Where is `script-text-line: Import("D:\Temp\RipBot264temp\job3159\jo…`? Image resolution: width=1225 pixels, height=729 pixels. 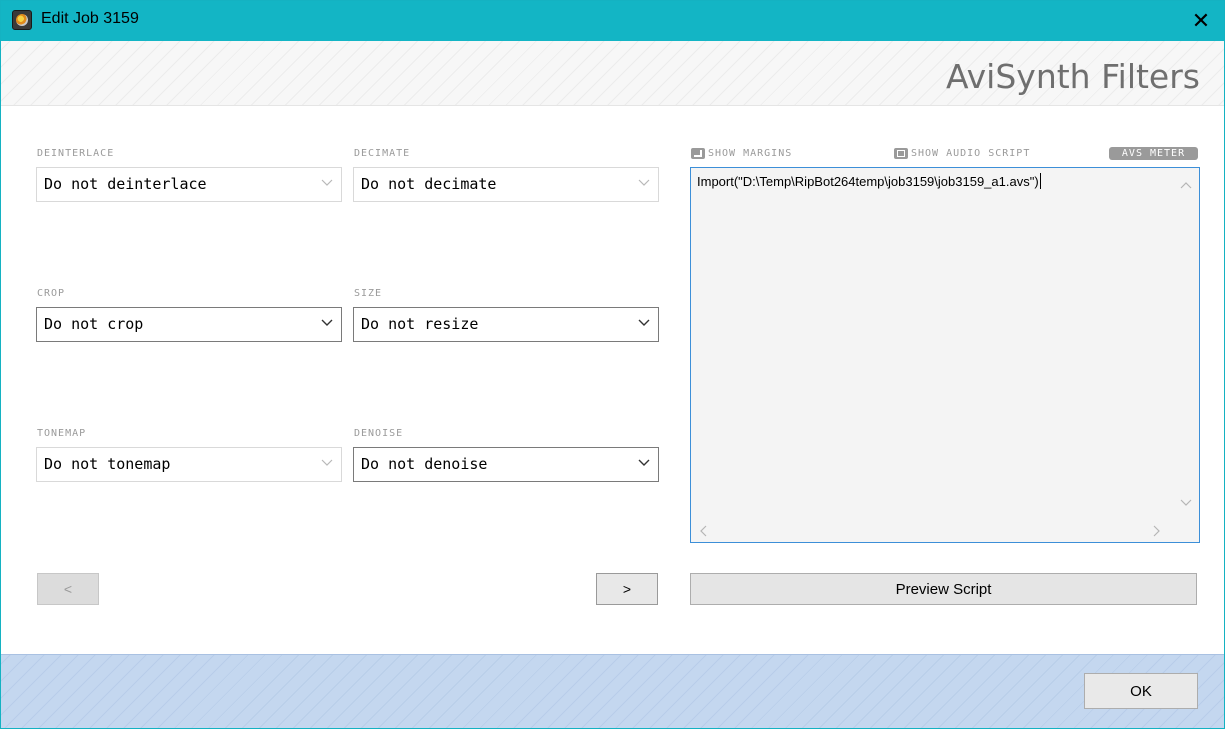
script-text-line: Import("D:\Temp\RipBot264temp\job3159\jo… is located at coordinates (869, 181).